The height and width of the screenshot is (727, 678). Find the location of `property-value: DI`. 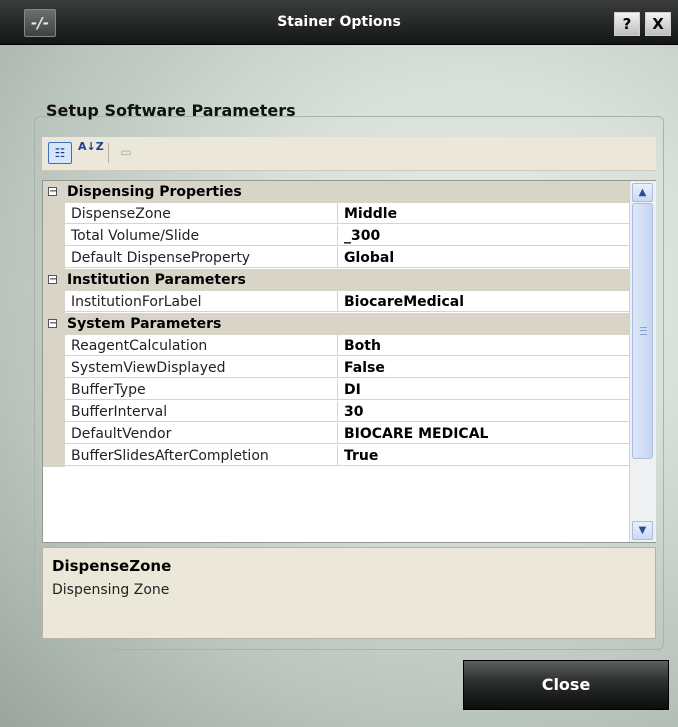

property-value: DI is located at coordinates (483, 389).